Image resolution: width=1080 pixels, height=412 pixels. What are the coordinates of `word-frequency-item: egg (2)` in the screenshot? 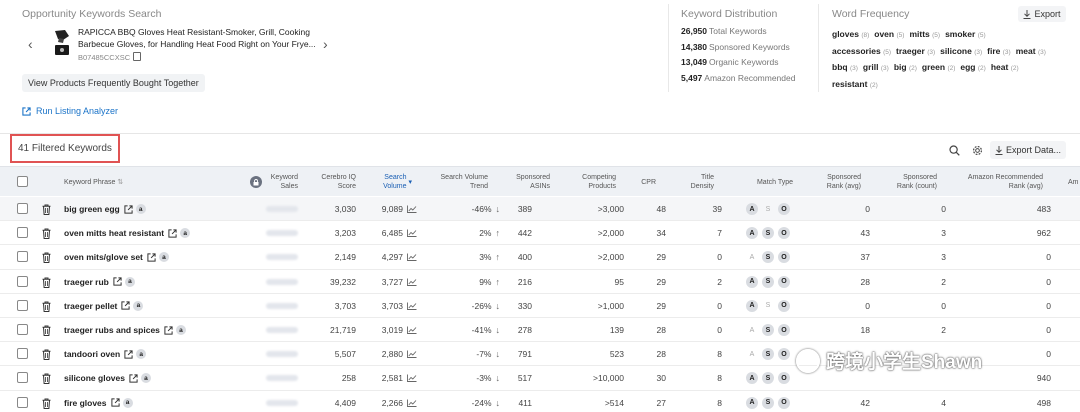 It's located at (972, 68).